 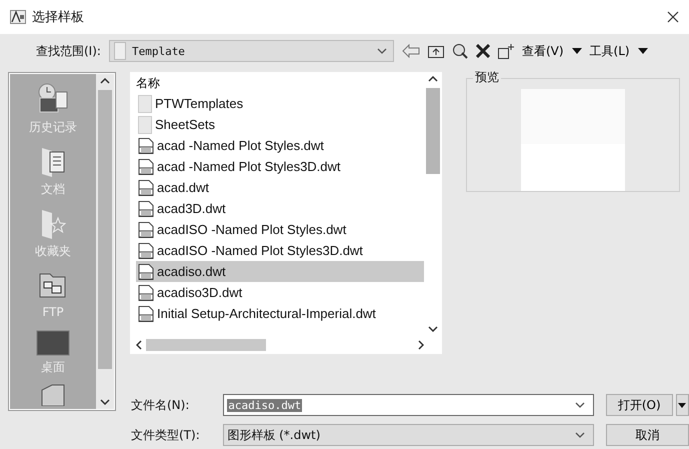 I want to click on file-name-field: acadiso.dwt, so click(x=408, y=405).